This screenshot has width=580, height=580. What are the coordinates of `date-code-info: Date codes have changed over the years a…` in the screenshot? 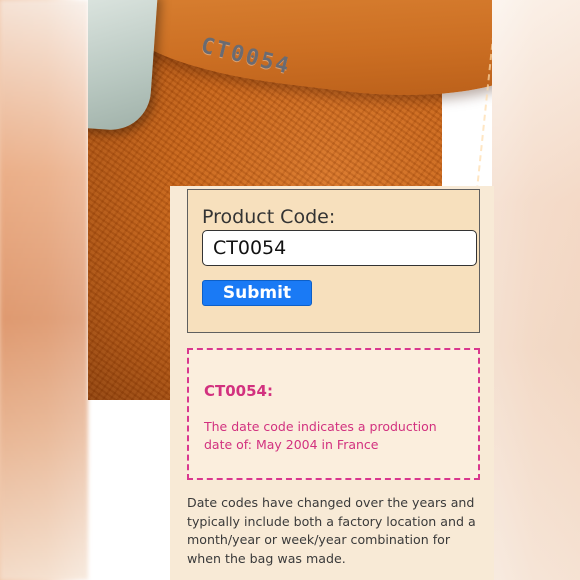 It's located at (331, 530).